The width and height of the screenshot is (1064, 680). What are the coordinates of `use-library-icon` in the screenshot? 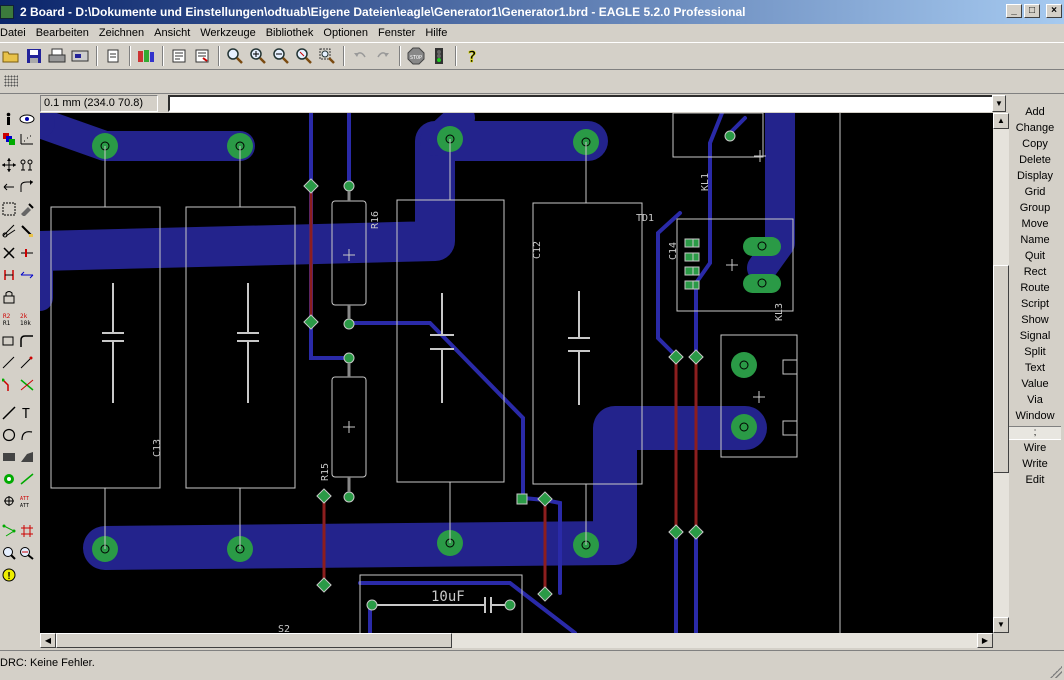 It's located at (146, 56).